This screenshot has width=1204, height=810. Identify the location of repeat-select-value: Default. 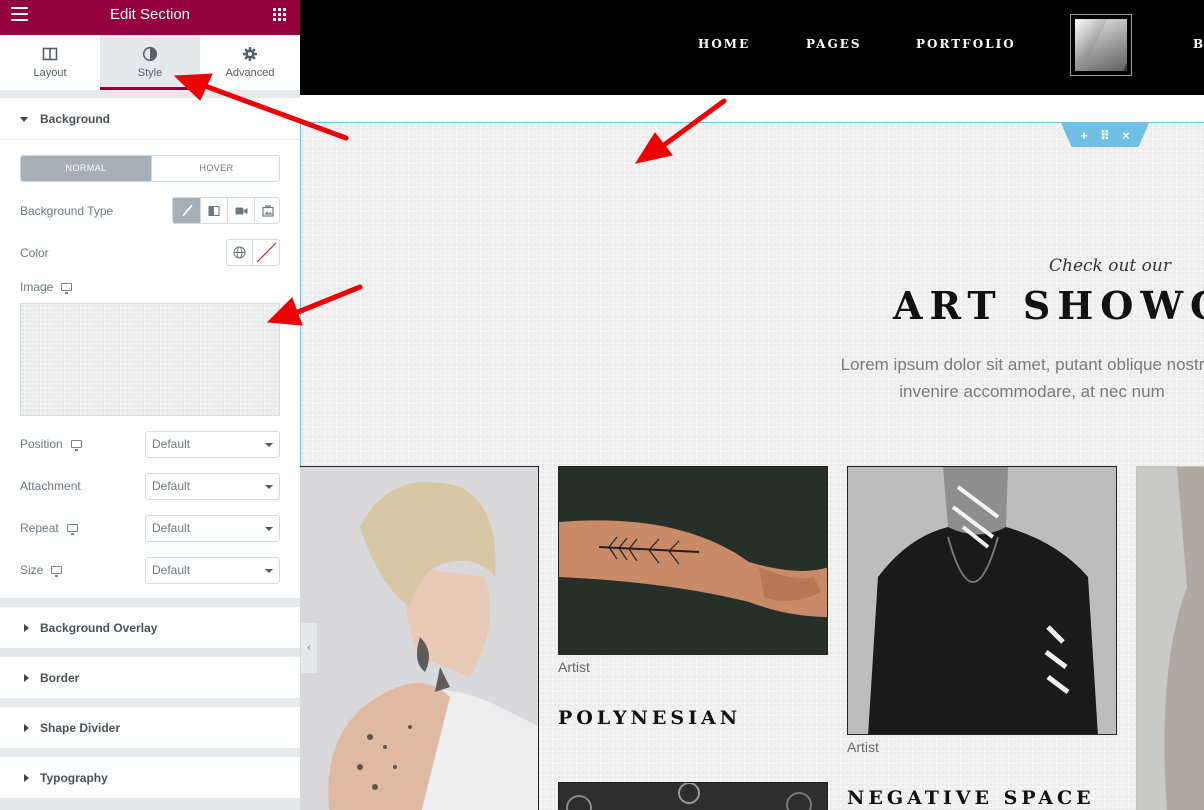
(171, 528).